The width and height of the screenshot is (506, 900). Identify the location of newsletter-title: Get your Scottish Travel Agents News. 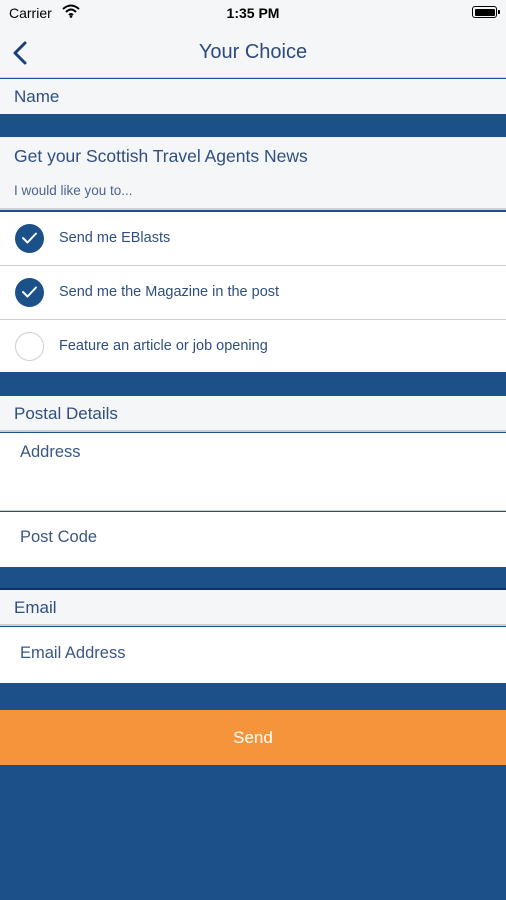
(161, 156).